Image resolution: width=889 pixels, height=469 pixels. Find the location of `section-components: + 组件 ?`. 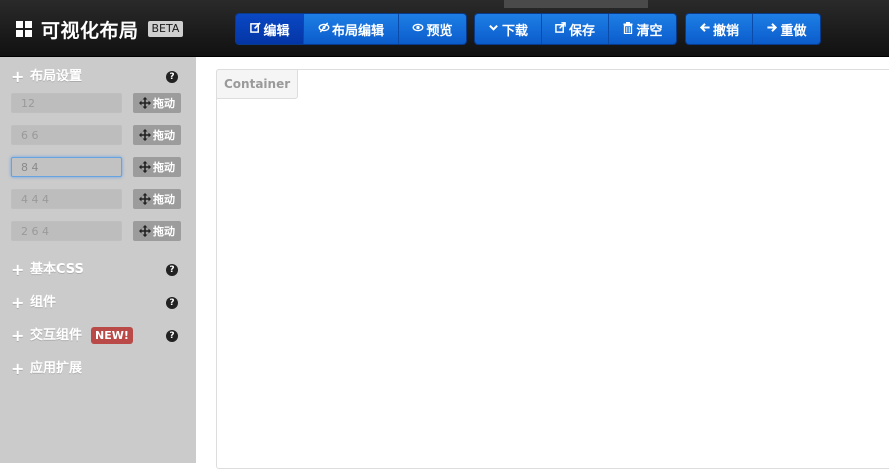

section-components: + 组件 ? is located at coordinates (98, 303).